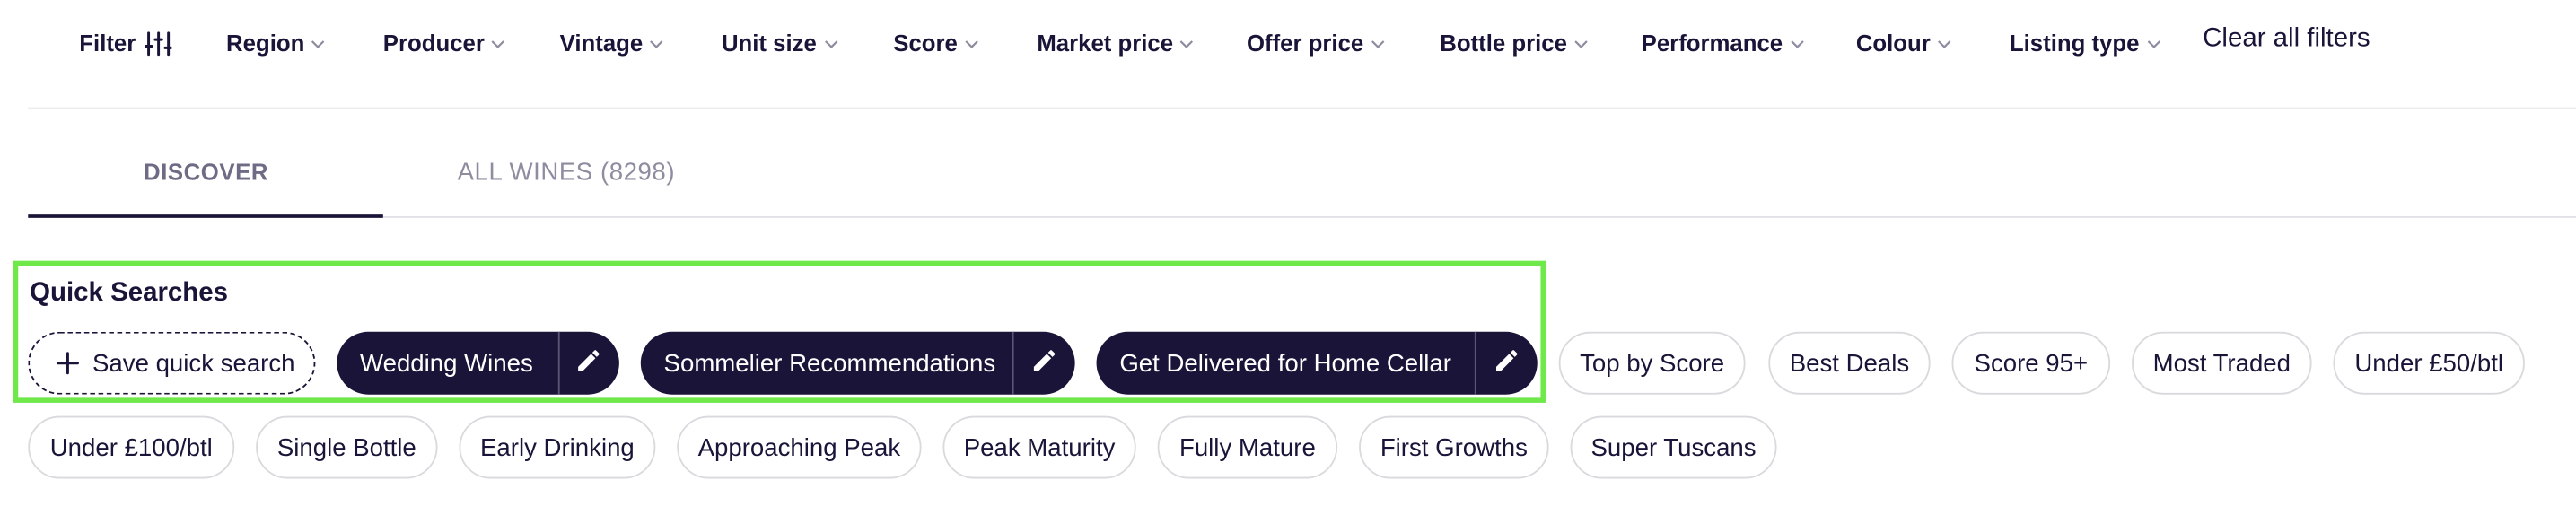  What do you see at coordinates (1503, 44) in the screenshot?
I see `filter-bottle-price-label: Bottle price` at bounding box center [1503, 44].